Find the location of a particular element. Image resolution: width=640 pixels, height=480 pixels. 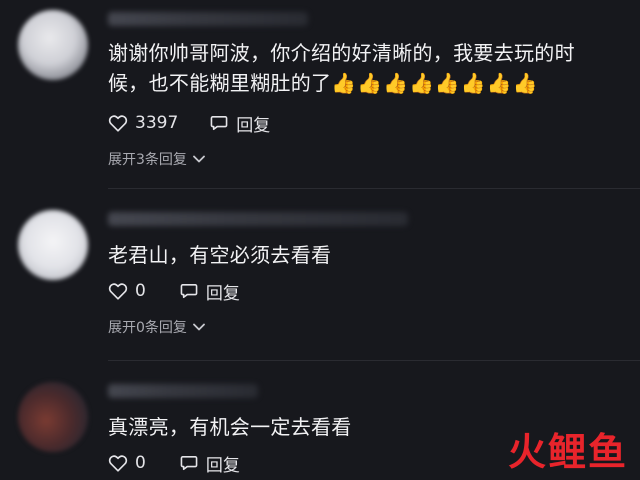

comment-actions: 3397 回复 is located at coordinates (189, 123).